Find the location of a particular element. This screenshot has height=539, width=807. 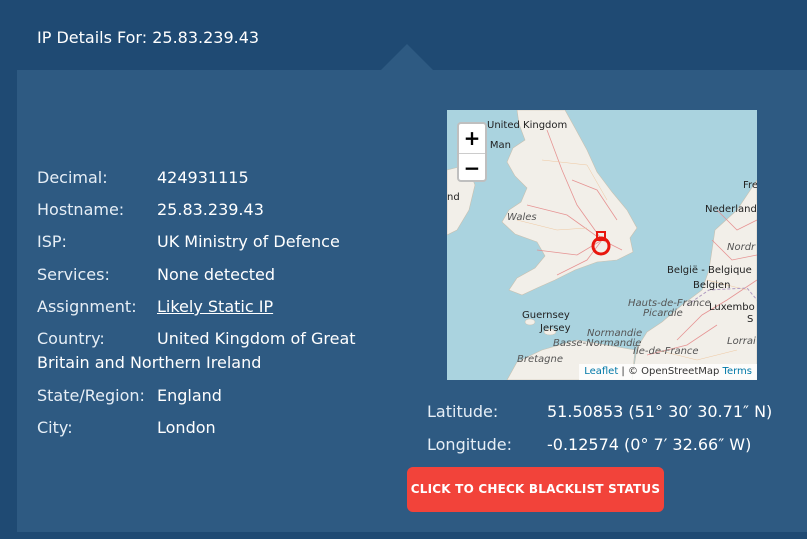

leaflet-link: Leaflet is located at coordinates (601, 371).